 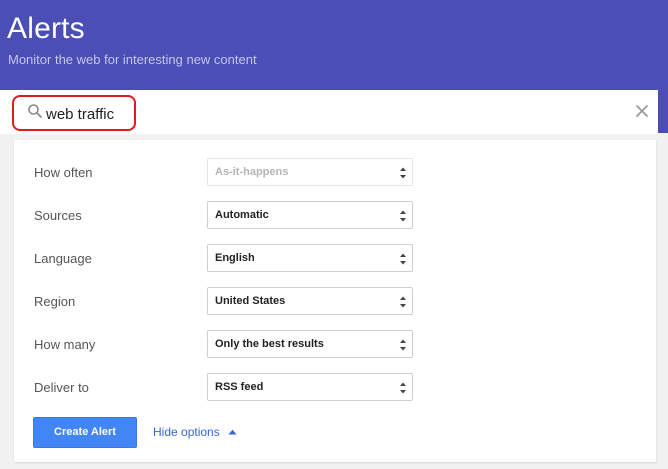 I want to click on language-label: Language, so click(x=63, y=258).